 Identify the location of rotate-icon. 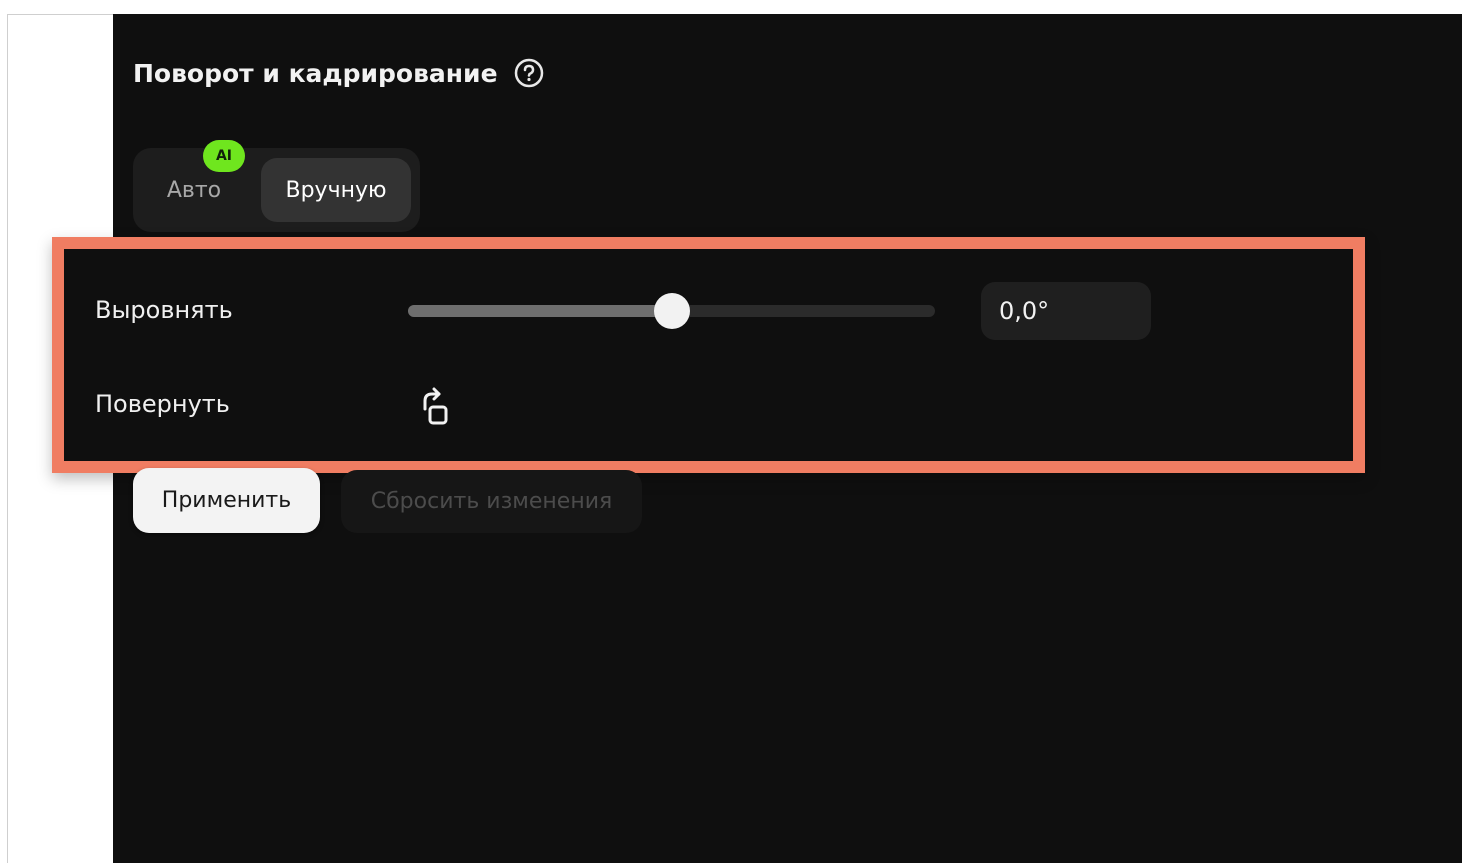
(435, 407).